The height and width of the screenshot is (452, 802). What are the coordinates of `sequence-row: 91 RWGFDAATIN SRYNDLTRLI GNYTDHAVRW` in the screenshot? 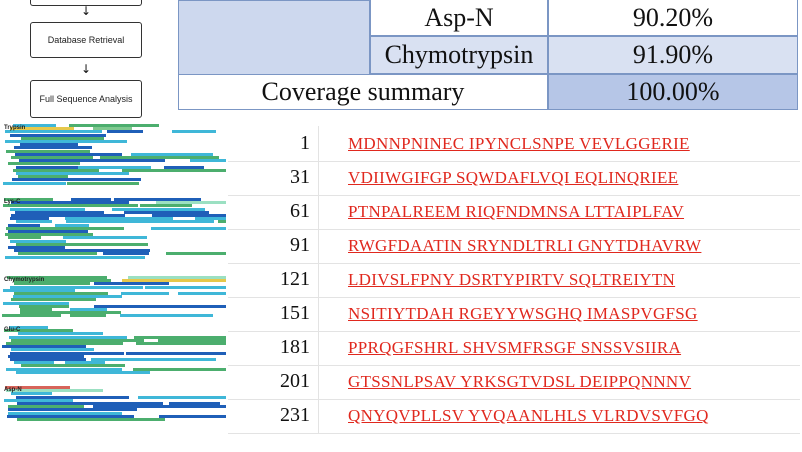 It's located at (514, 246).